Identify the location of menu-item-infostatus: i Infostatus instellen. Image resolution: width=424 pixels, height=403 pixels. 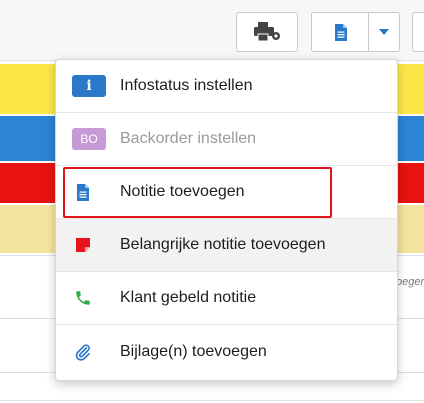
(226, 86).